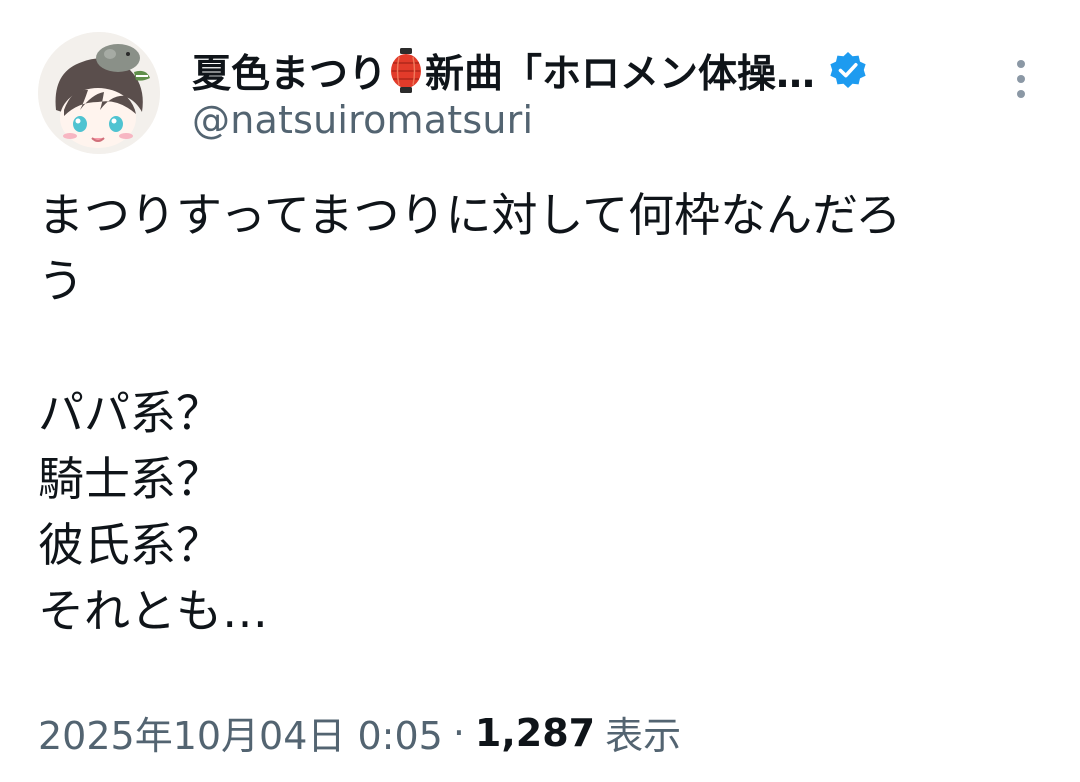 The image size is (1080, 782). I want to click on views-count: 1,287, so click(535, 732).